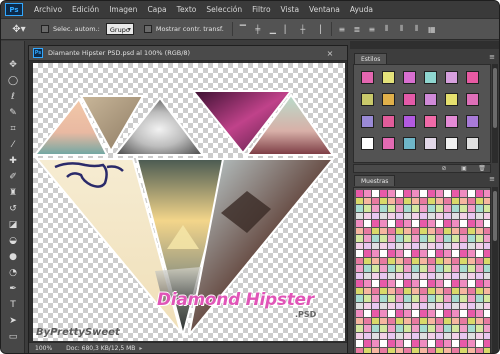  I want to click on menu-edicion: Edición, so click(85, 9).